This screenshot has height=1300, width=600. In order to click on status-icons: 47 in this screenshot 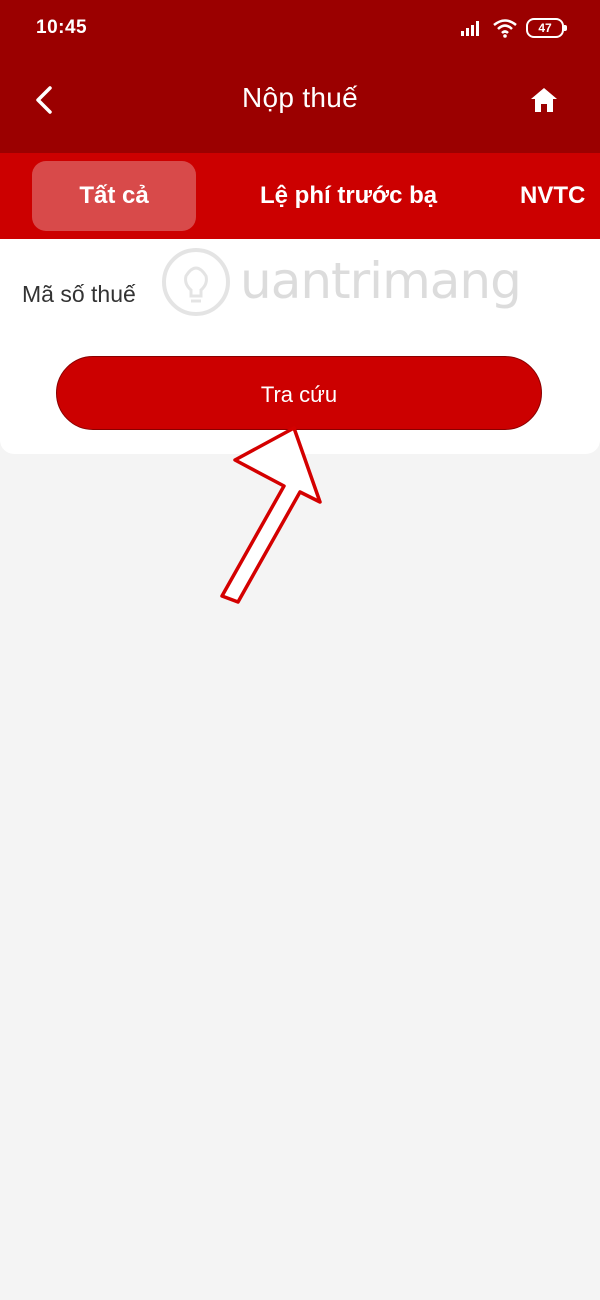, I will do `click(513, 28)`.